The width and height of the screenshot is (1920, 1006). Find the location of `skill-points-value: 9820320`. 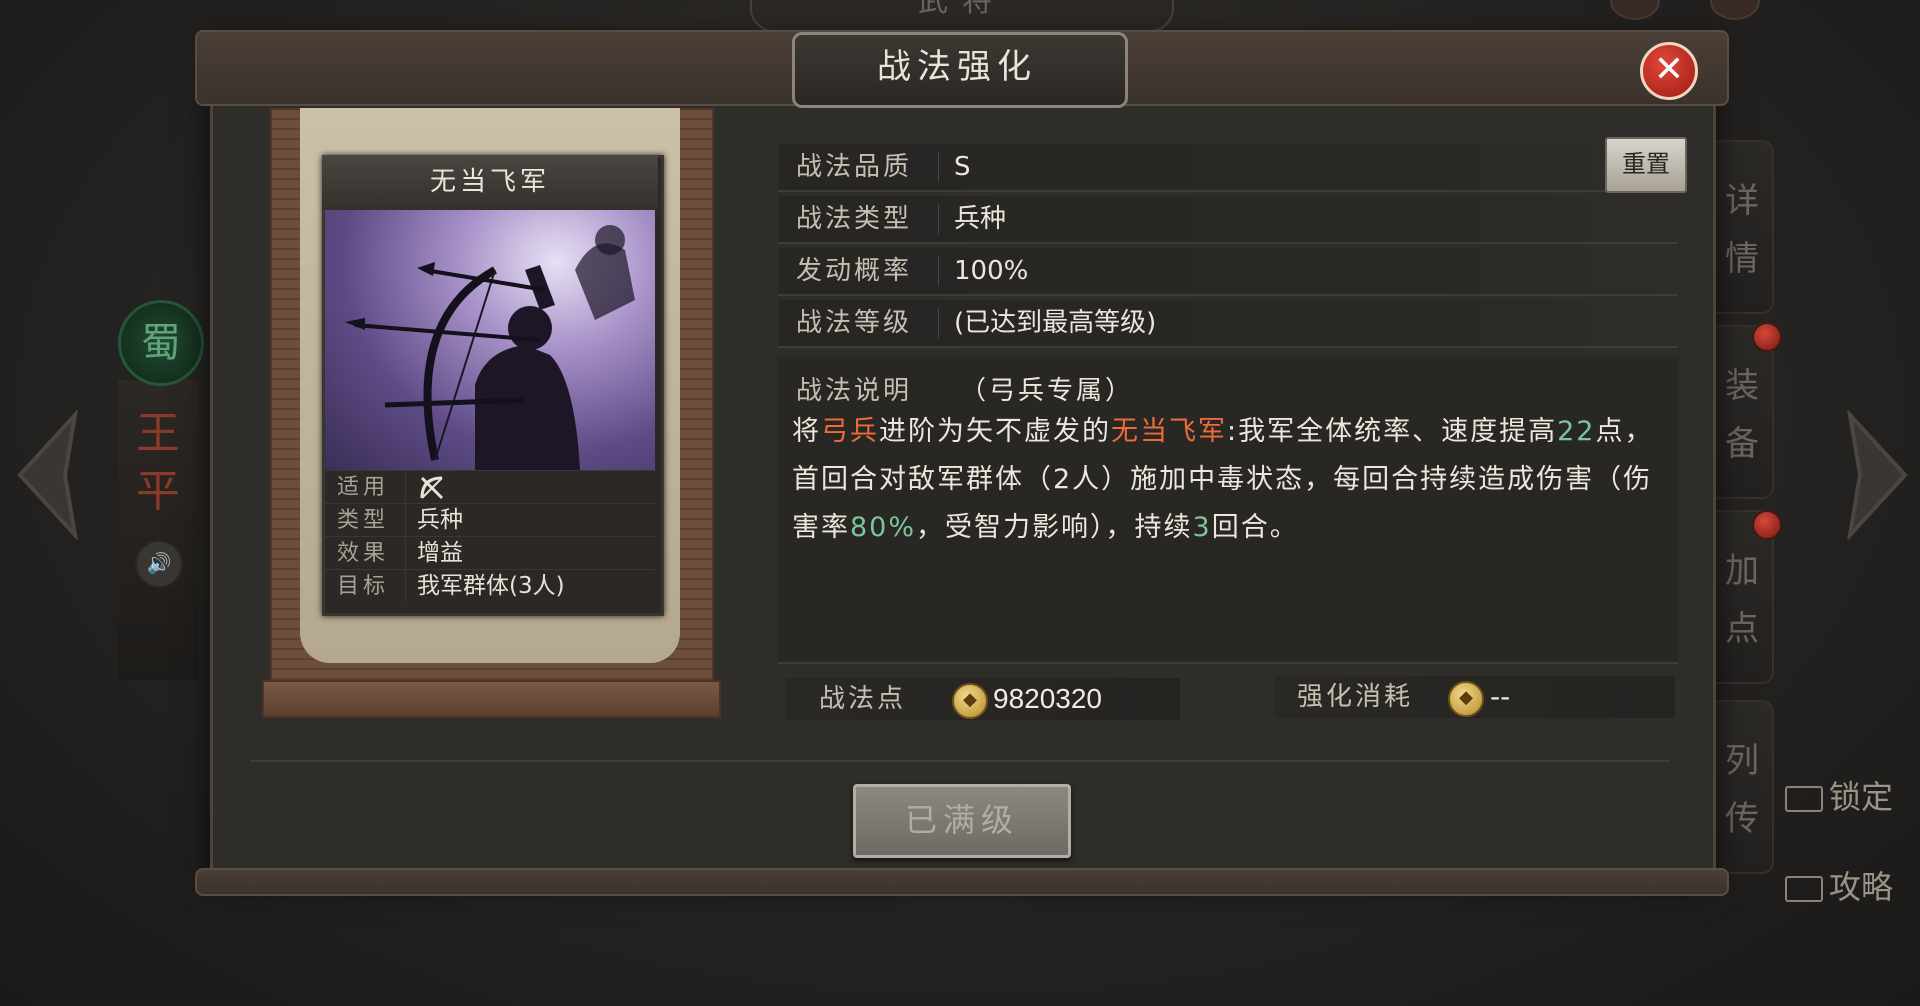

skill-points-value: 9820320 is located at coordinates (1048, 698).